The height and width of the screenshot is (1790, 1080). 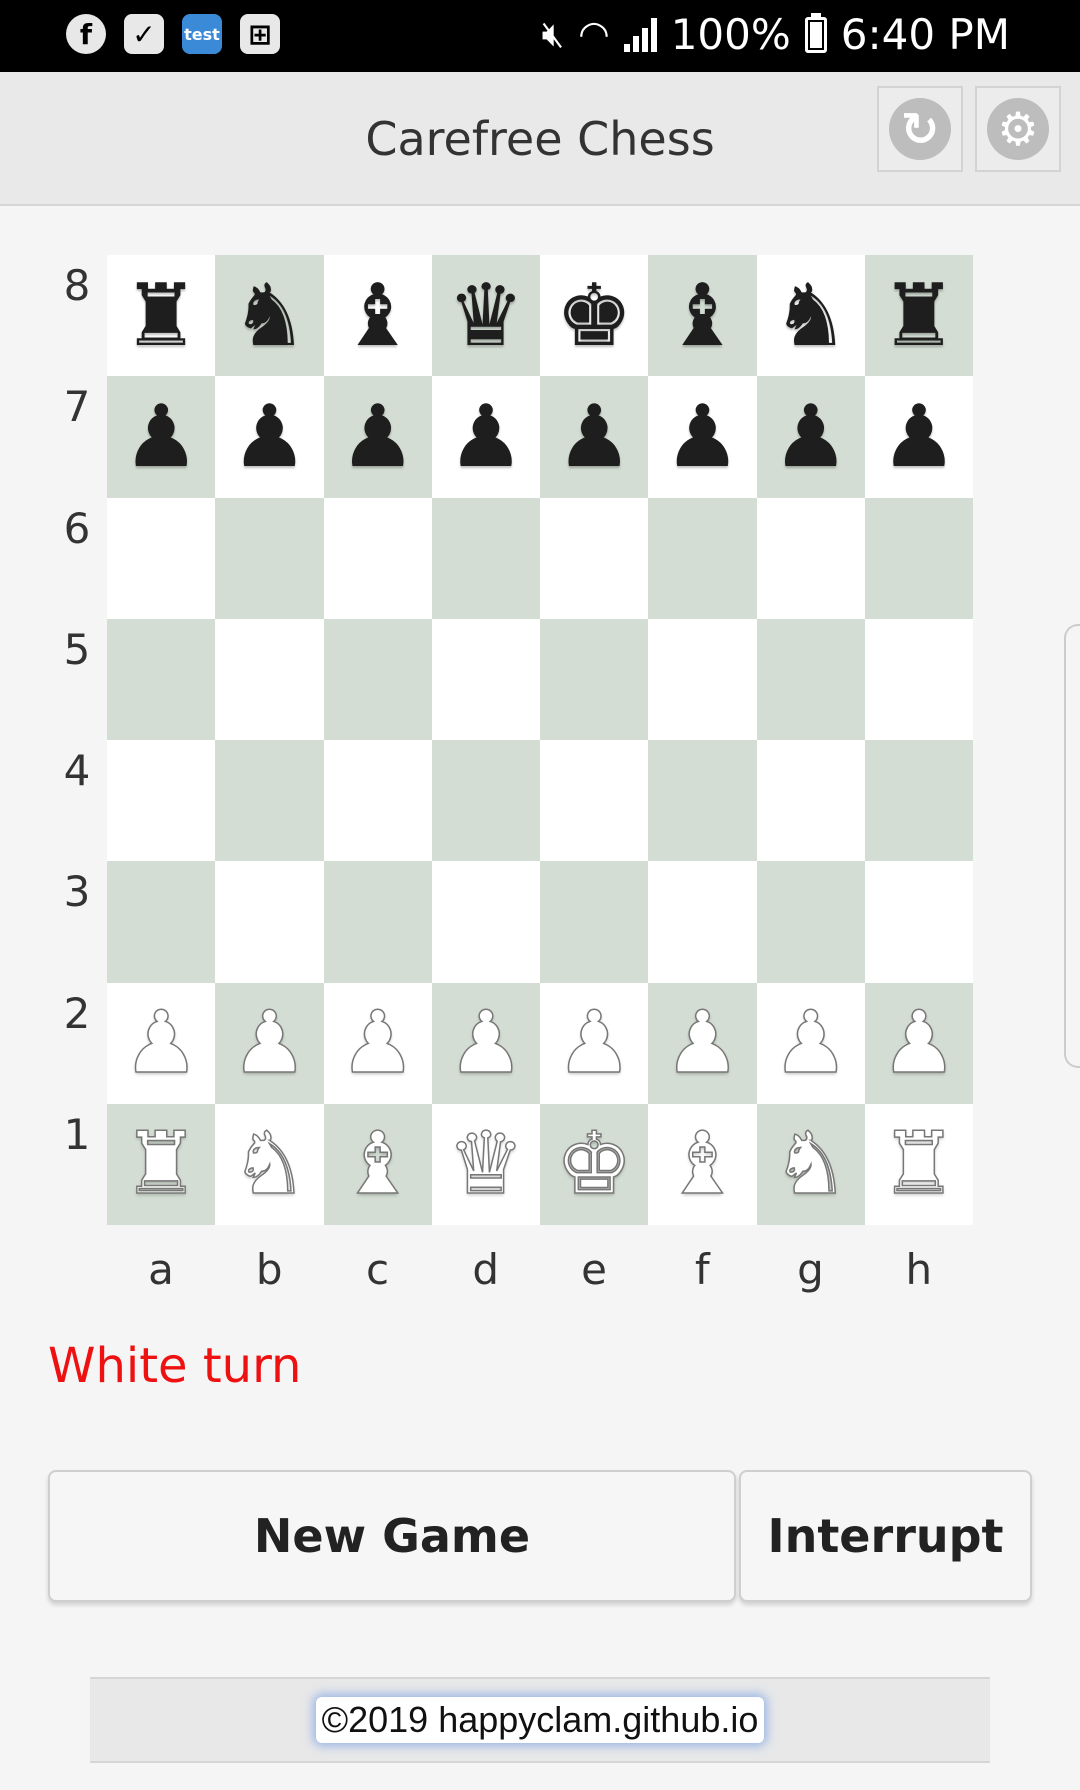 I want to click on square-h4, so click(x=918, y=801).